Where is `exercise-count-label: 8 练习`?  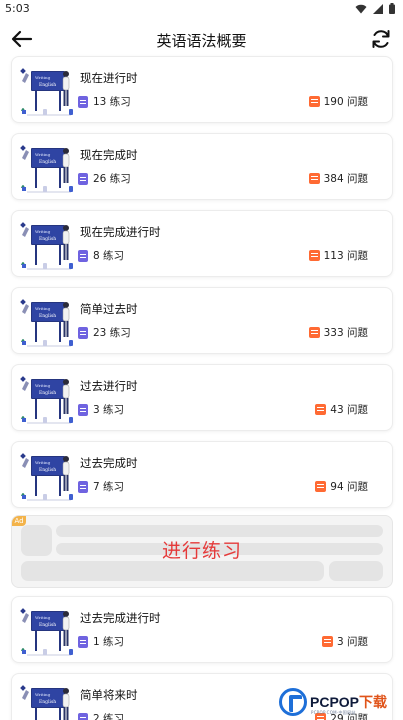
exercise-count-label: 8 练习 is located at coordinates (109, 256).